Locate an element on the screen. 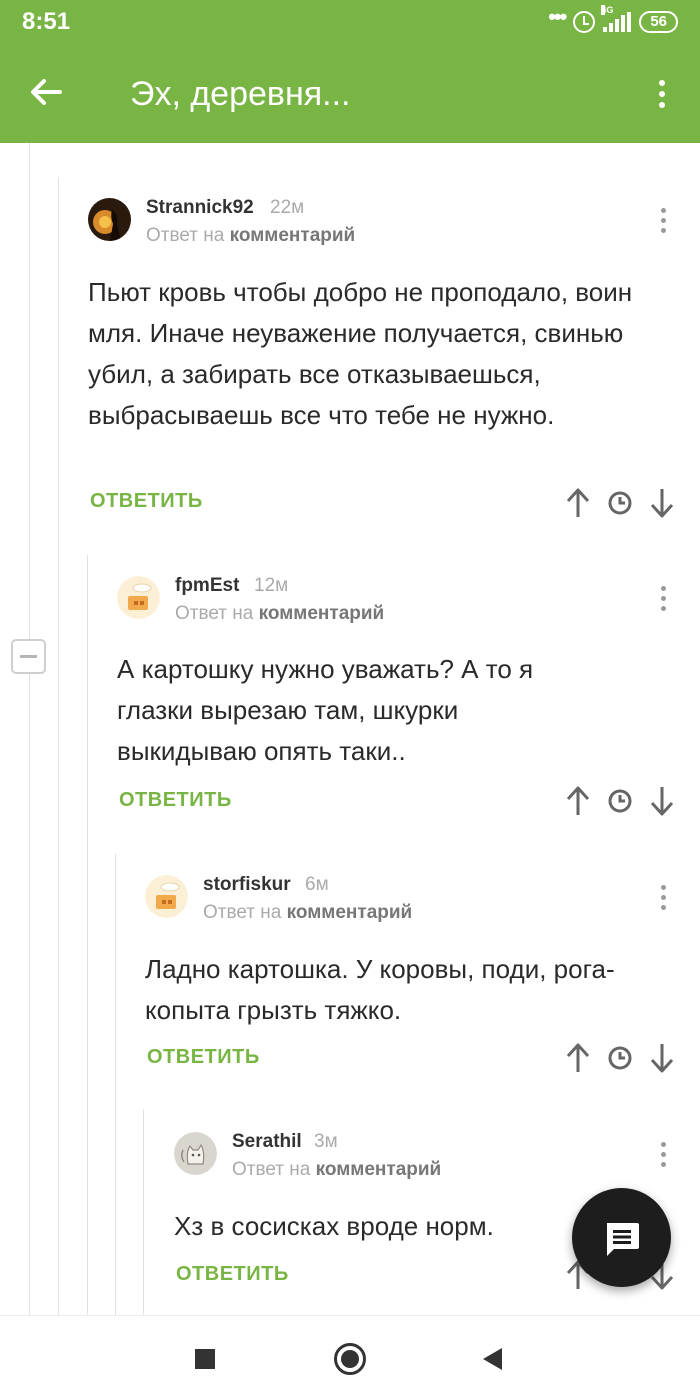  home-button is located at coordinates (350, 1359).